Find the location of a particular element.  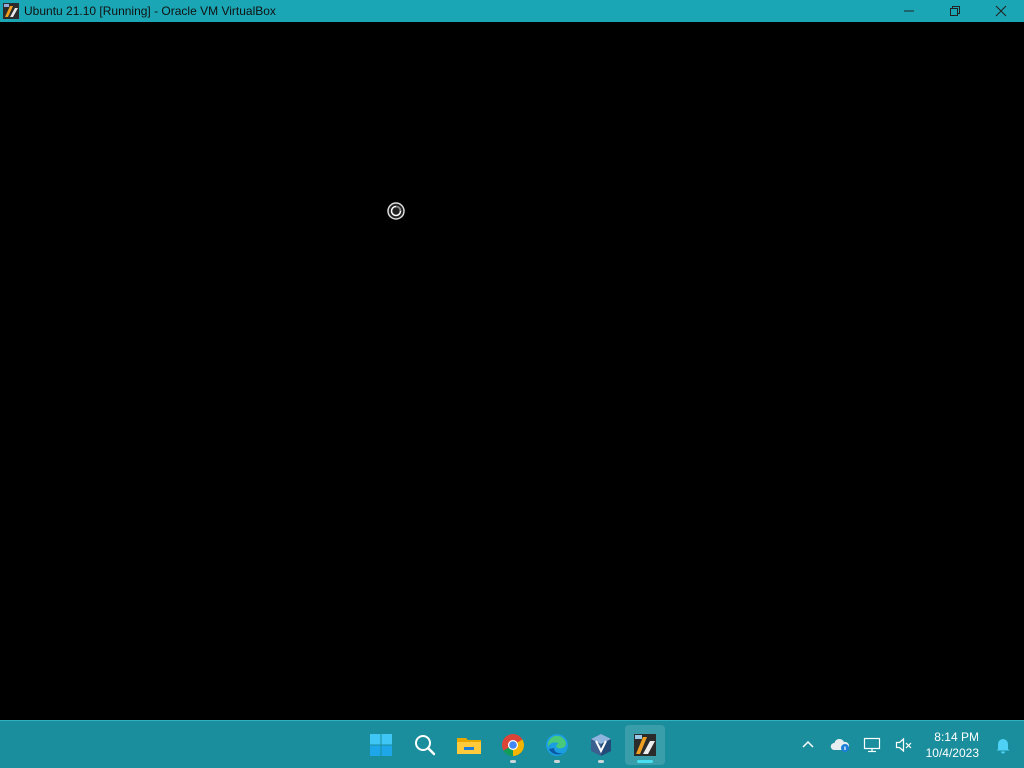

taskbar: 8:14 PM 10/4/2023 is located at coordinates (512, 744).